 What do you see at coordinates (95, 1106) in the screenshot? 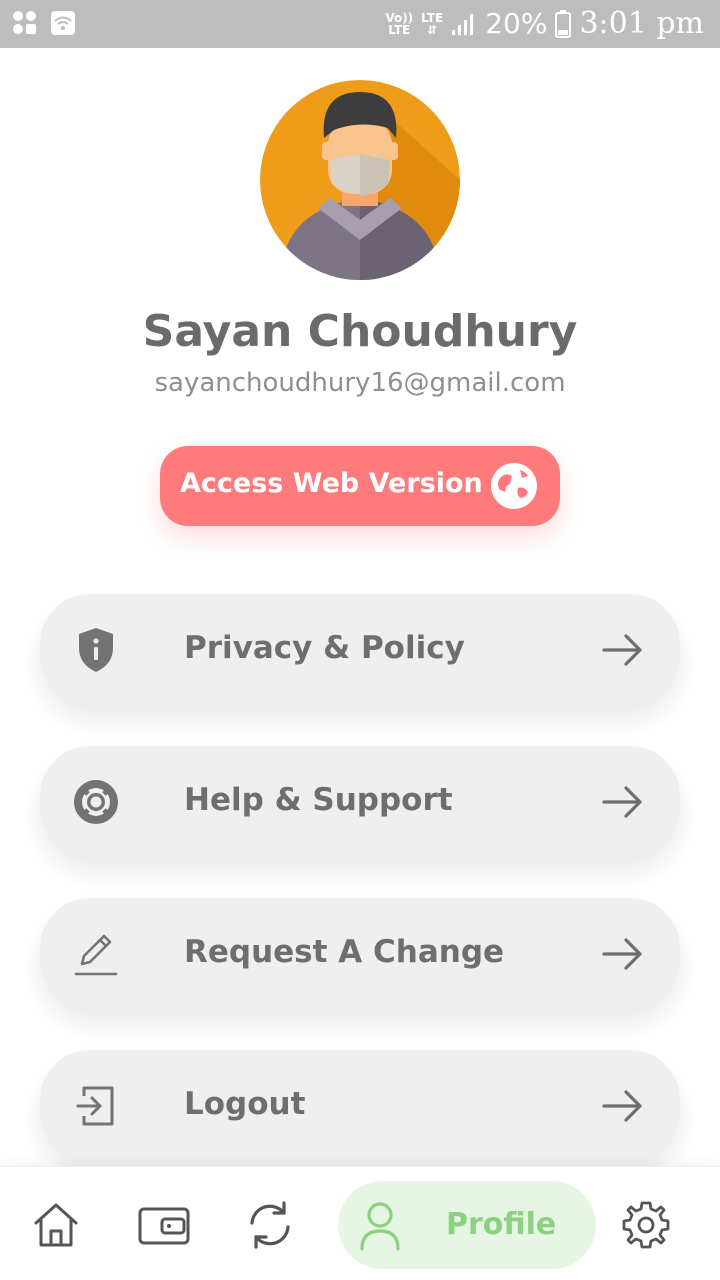
I see `logout-icon` at bounding box center [95, 1106].